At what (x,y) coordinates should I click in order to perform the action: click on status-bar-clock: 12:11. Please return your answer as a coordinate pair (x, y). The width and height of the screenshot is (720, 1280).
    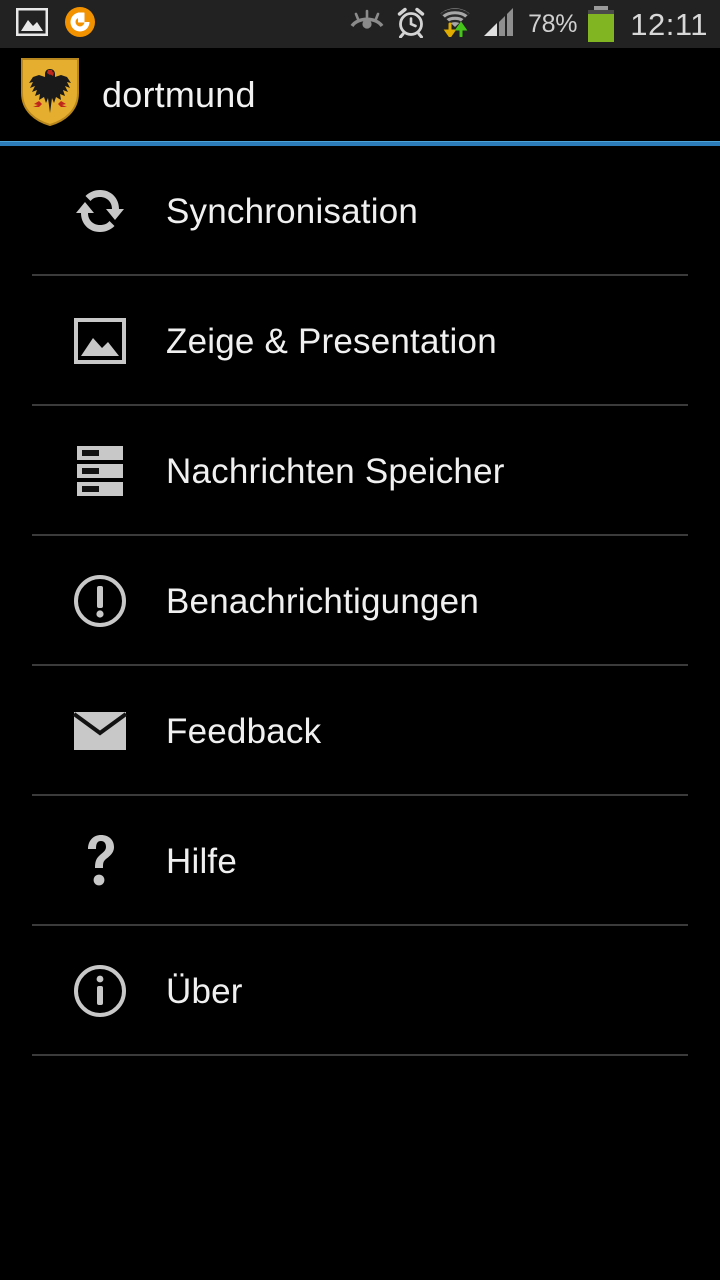
    Looking at the image, I should click on (669, 24).